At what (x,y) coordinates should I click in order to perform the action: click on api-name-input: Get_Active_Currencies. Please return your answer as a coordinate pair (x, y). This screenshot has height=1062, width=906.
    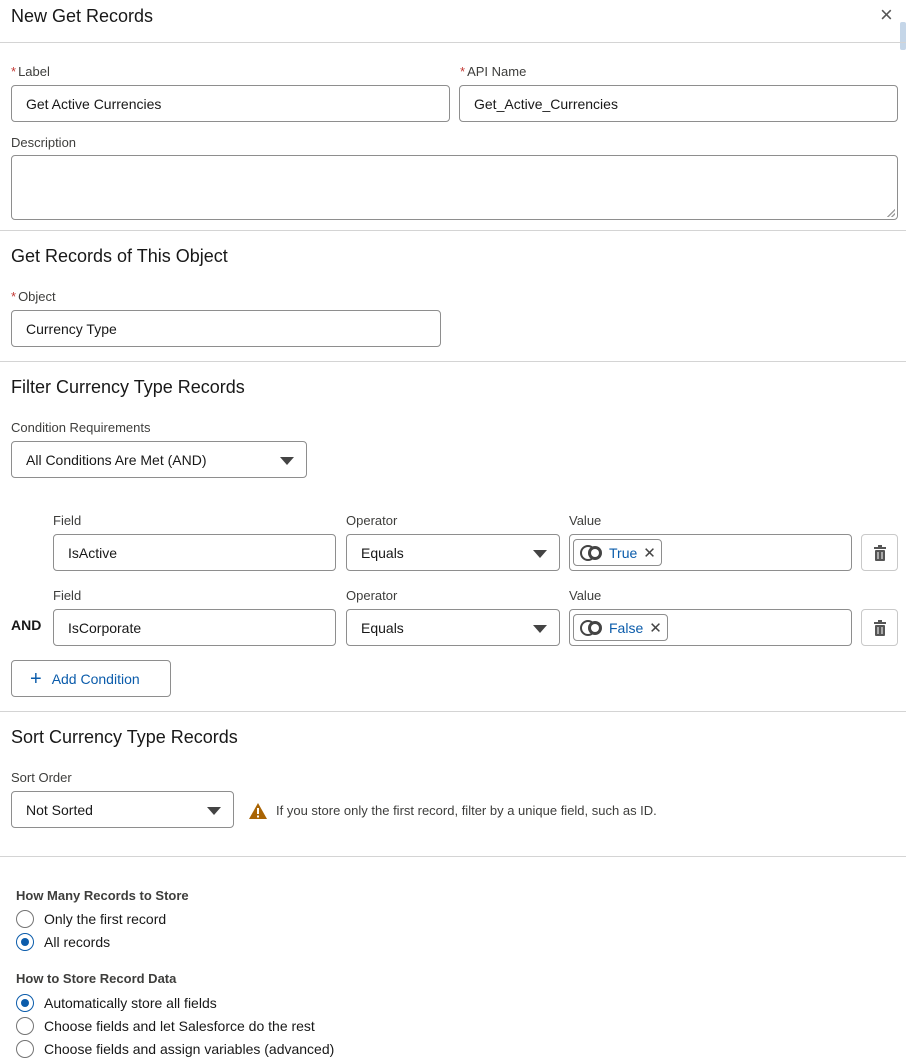
    Looking at the image, I should click on (678, 103).